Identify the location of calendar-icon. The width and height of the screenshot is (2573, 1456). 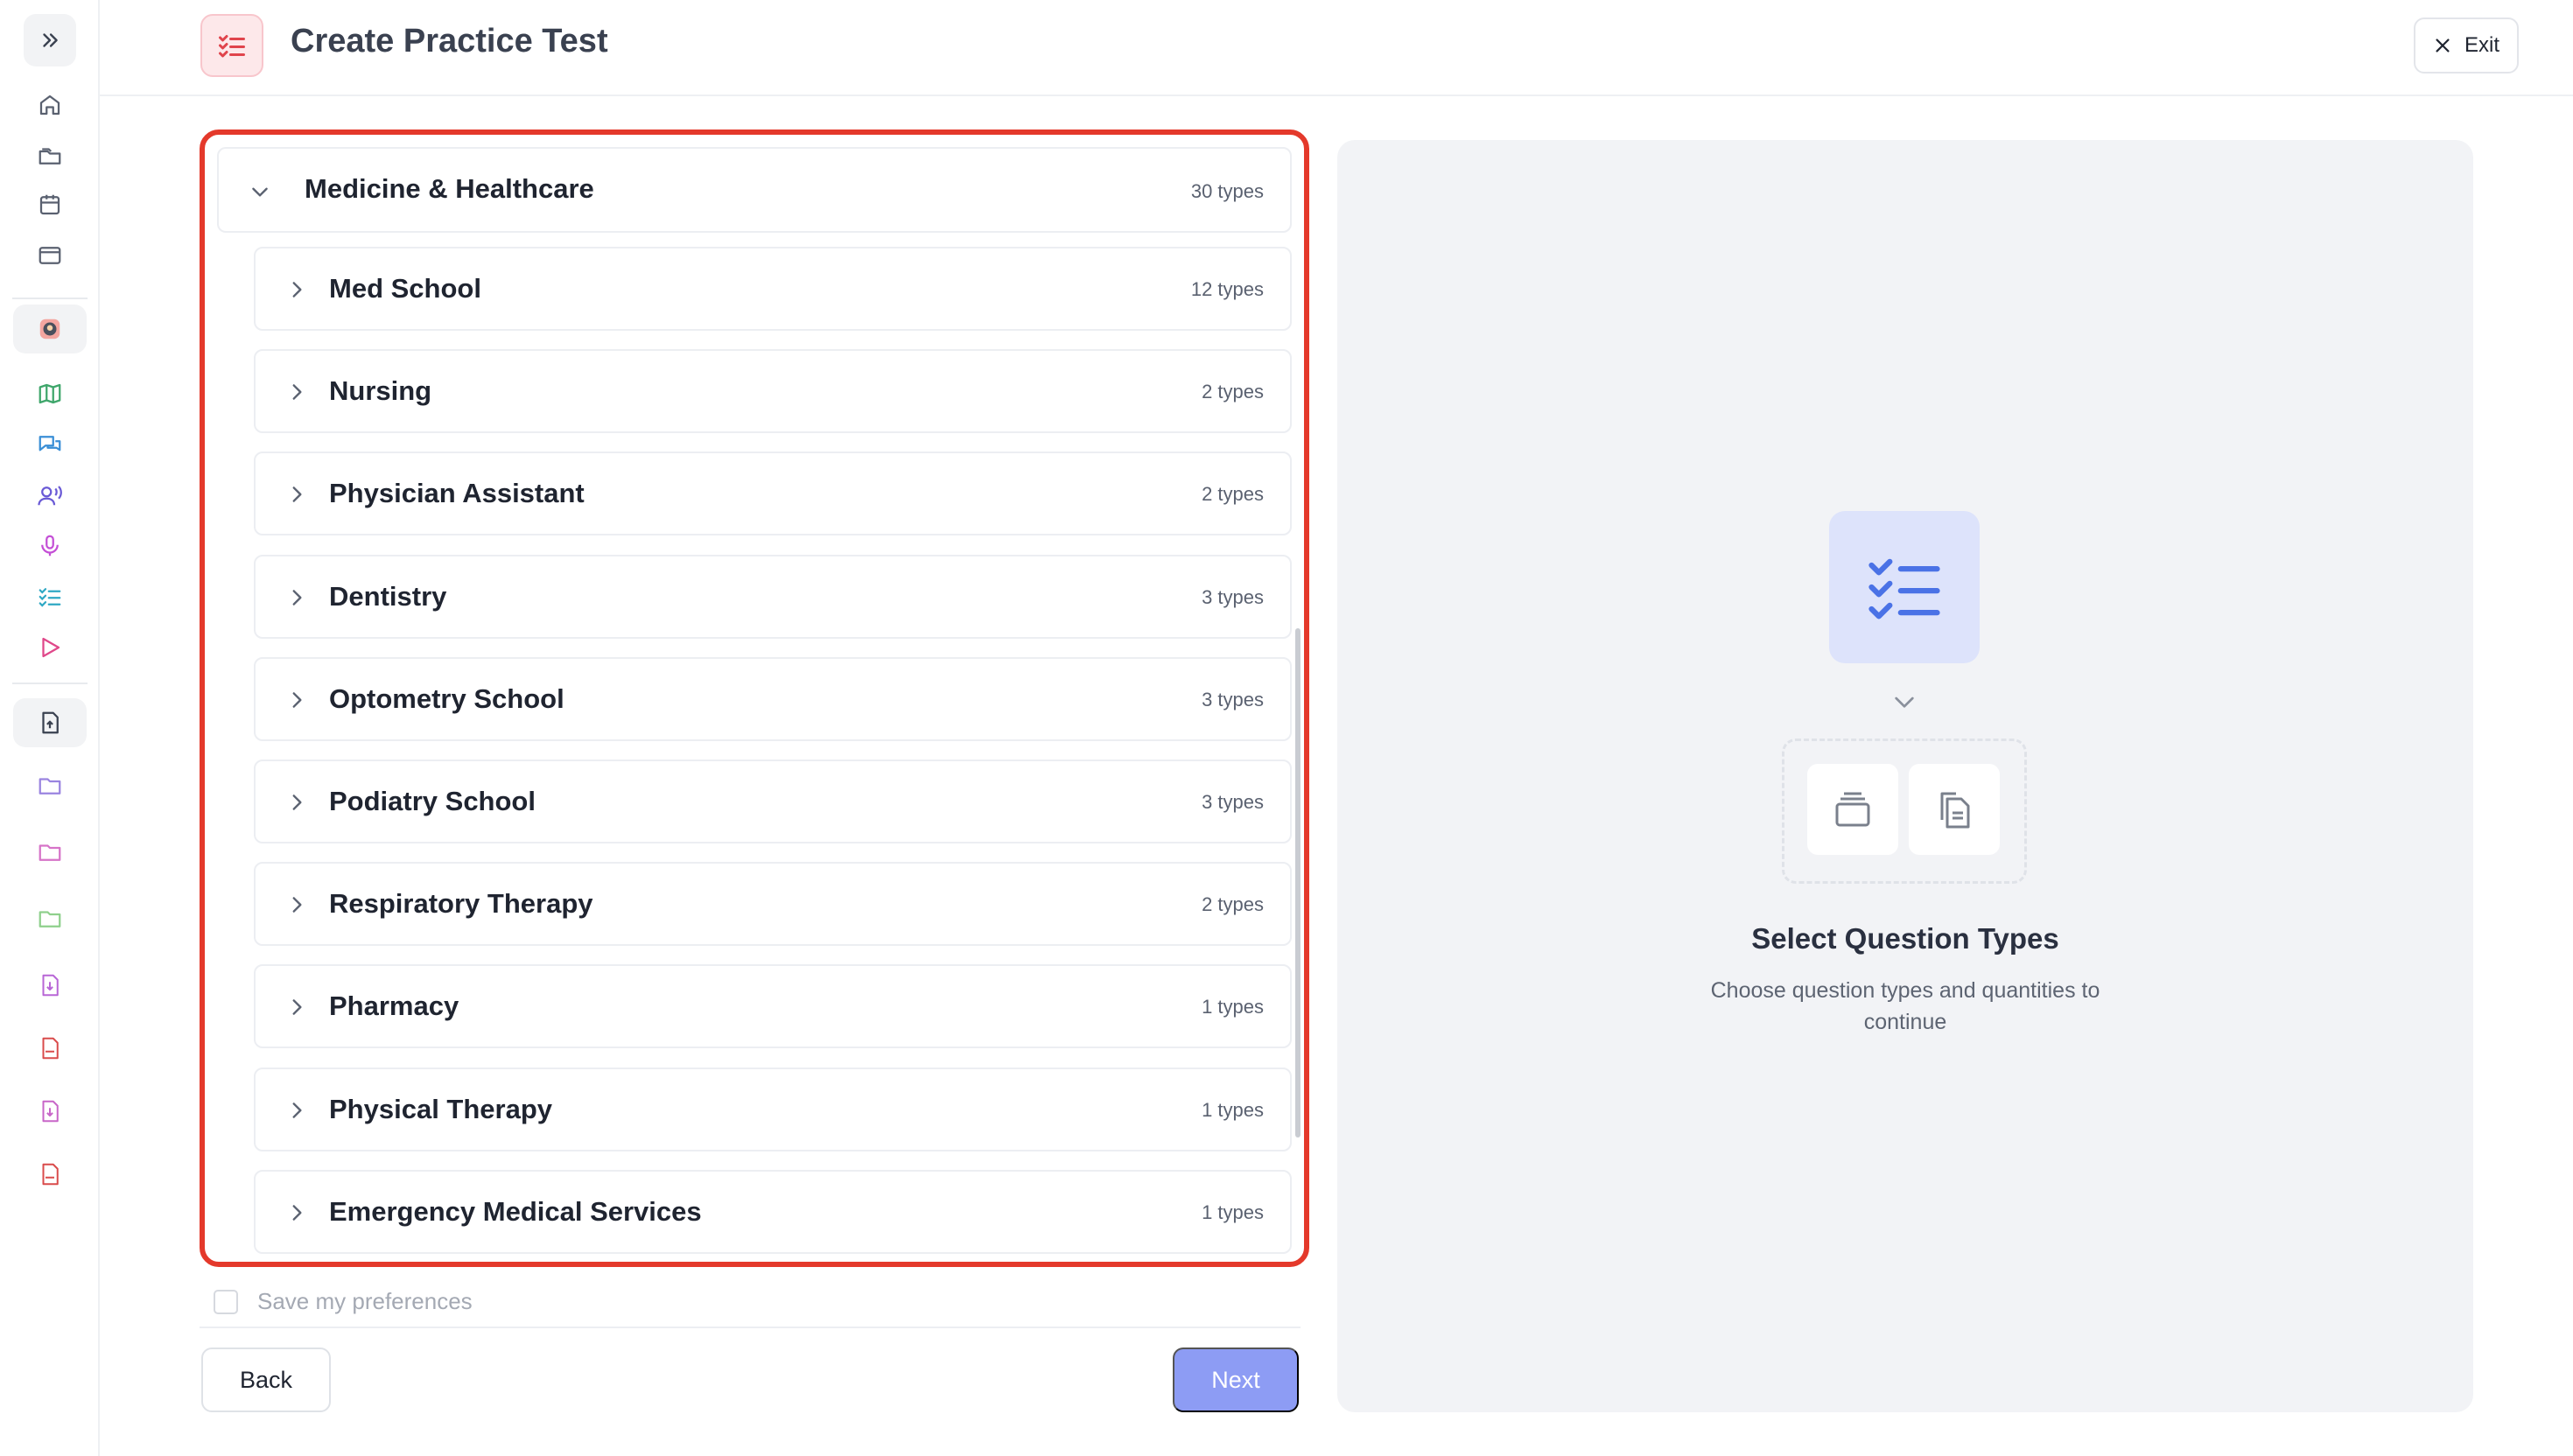
(49, 204).